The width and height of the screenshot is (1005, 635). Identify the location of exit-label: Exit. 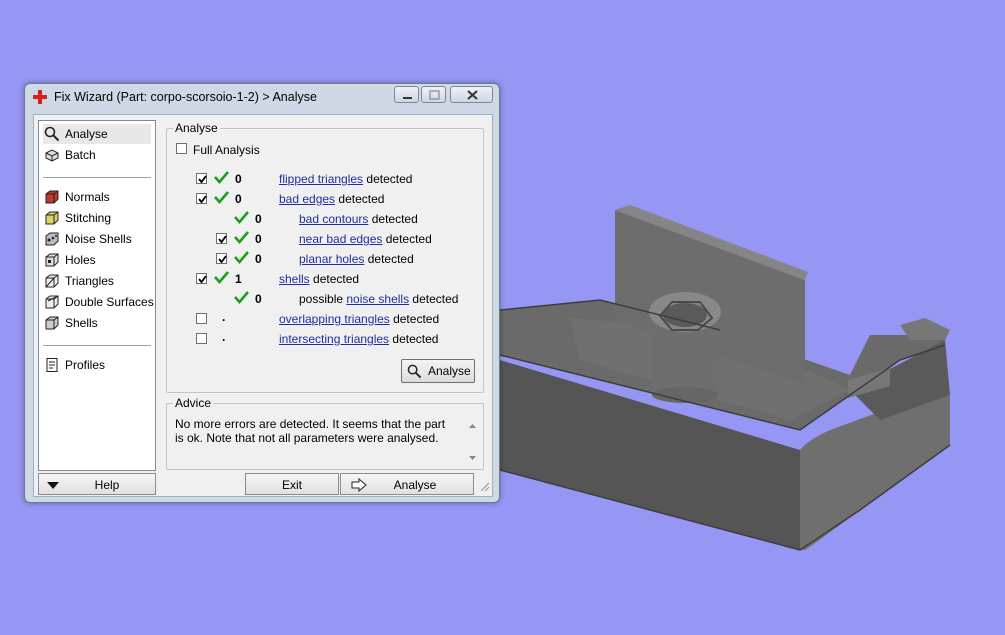
(291, 485).